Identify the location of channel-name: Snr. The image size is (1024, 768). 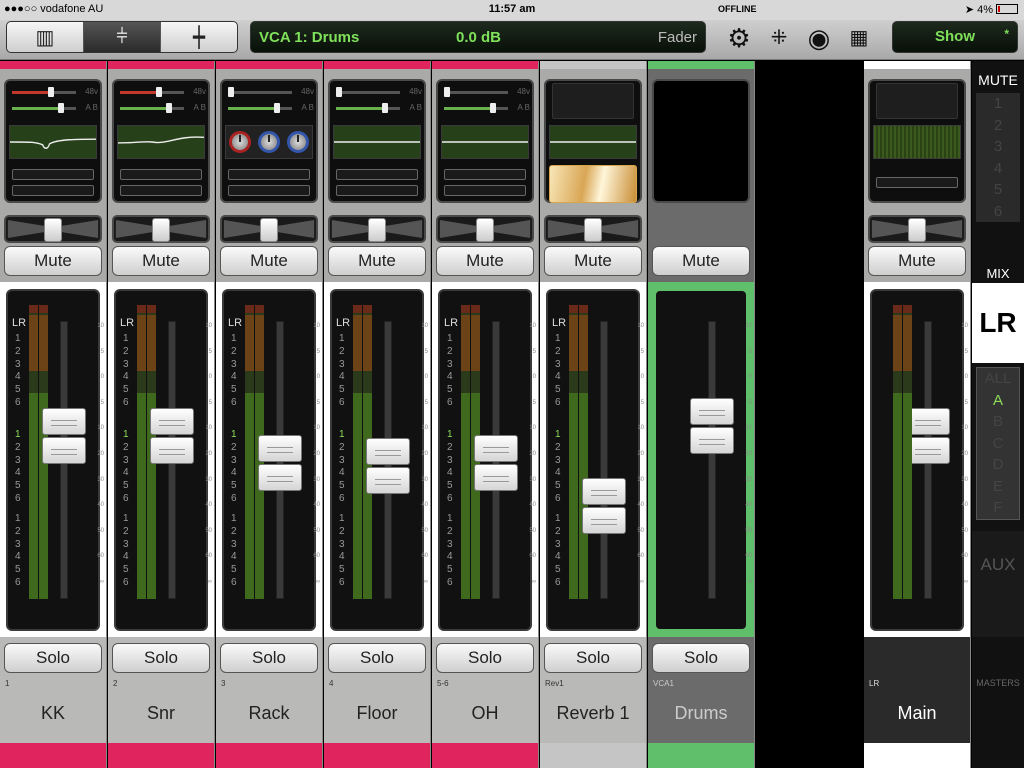
(161, 713).